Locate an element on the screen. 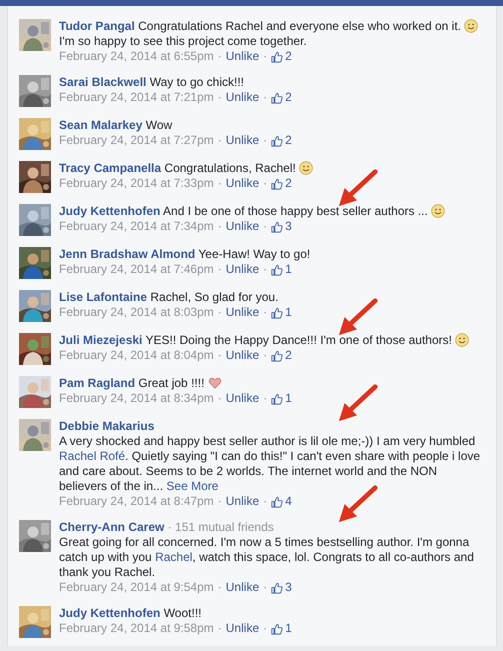 The height and width of the screenshot is (651, 503). link: See More is located at coordinates (192, 486).